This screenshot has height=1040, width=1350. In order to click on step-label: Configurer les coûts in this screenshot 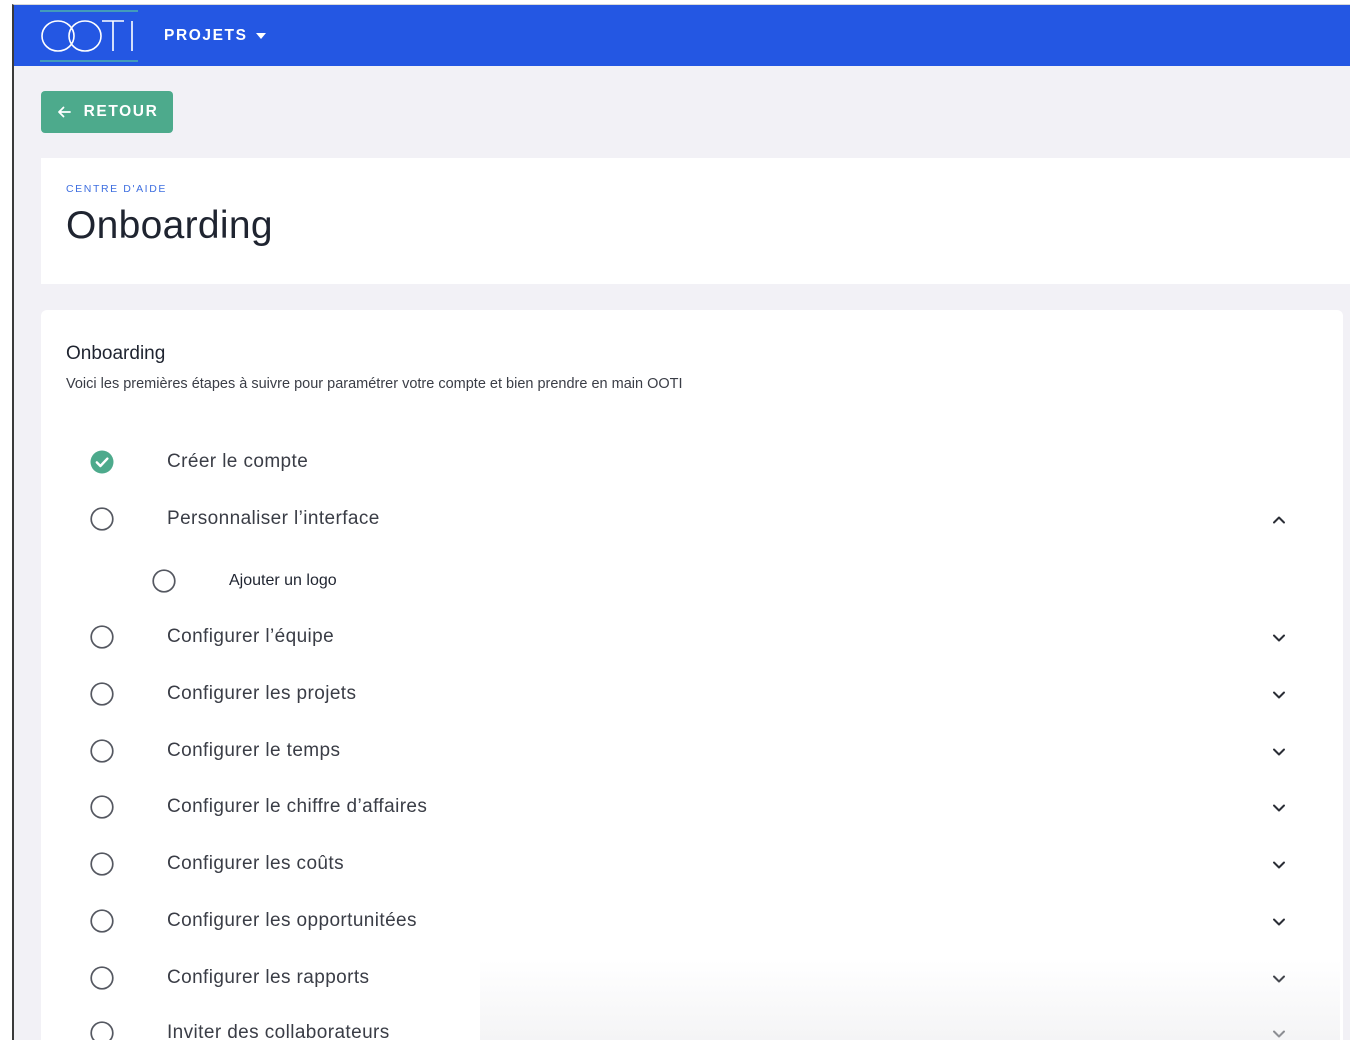, I will do `click(255, 863)`.